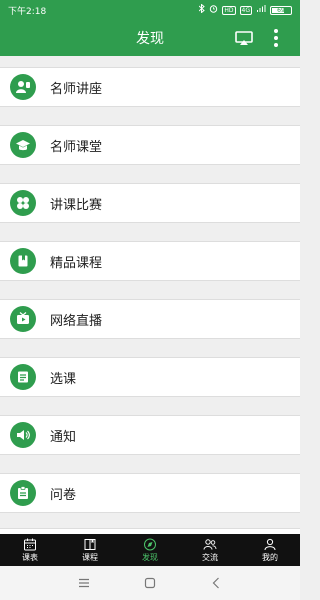 This screenshot has width=320, height=600. What do you see at coordinates (150, 493) in the screenshot?
I see `menu-item-survey: 问卷` at bounding box center [150, 493].